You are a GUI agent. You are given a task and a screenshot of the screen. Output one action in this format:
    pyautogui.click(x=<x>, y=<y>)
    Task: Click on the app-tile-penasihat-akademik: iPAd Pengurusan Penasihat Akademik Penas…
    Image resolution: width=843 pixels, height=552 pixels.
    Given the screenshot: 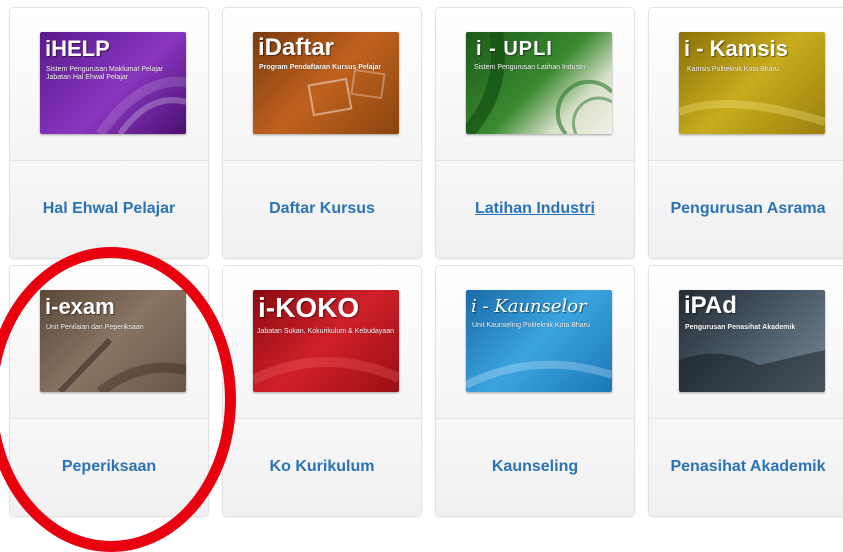 What is the action you would take?
    pyautogui.click(x=746, y=391)
    